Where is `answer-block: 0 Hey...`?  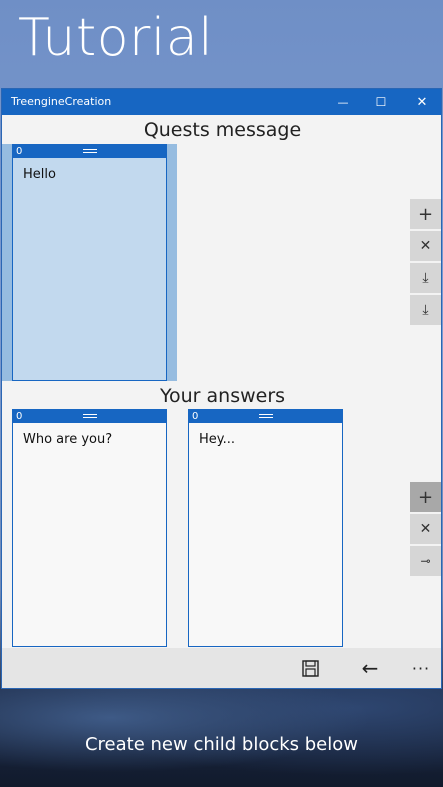 answer-block: 0 Hey... is located at coordinates (265, 528).